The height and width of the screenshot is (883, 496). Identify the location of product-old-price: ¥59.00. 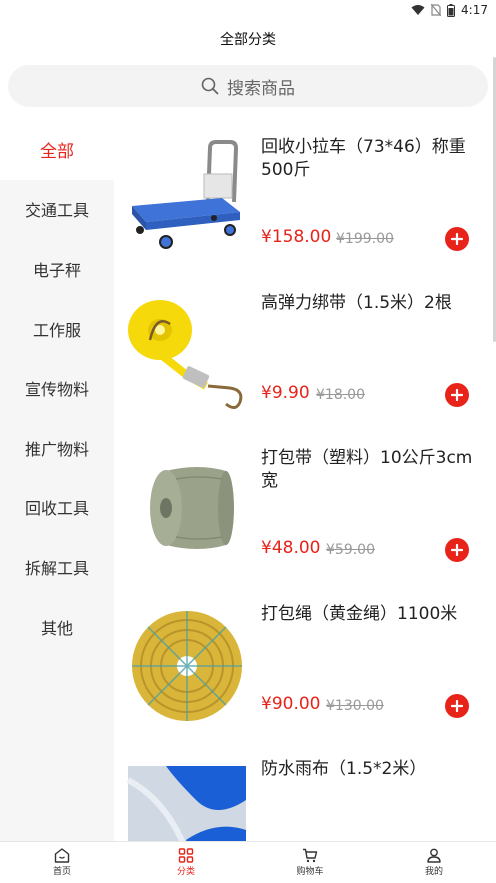
(350, 550).